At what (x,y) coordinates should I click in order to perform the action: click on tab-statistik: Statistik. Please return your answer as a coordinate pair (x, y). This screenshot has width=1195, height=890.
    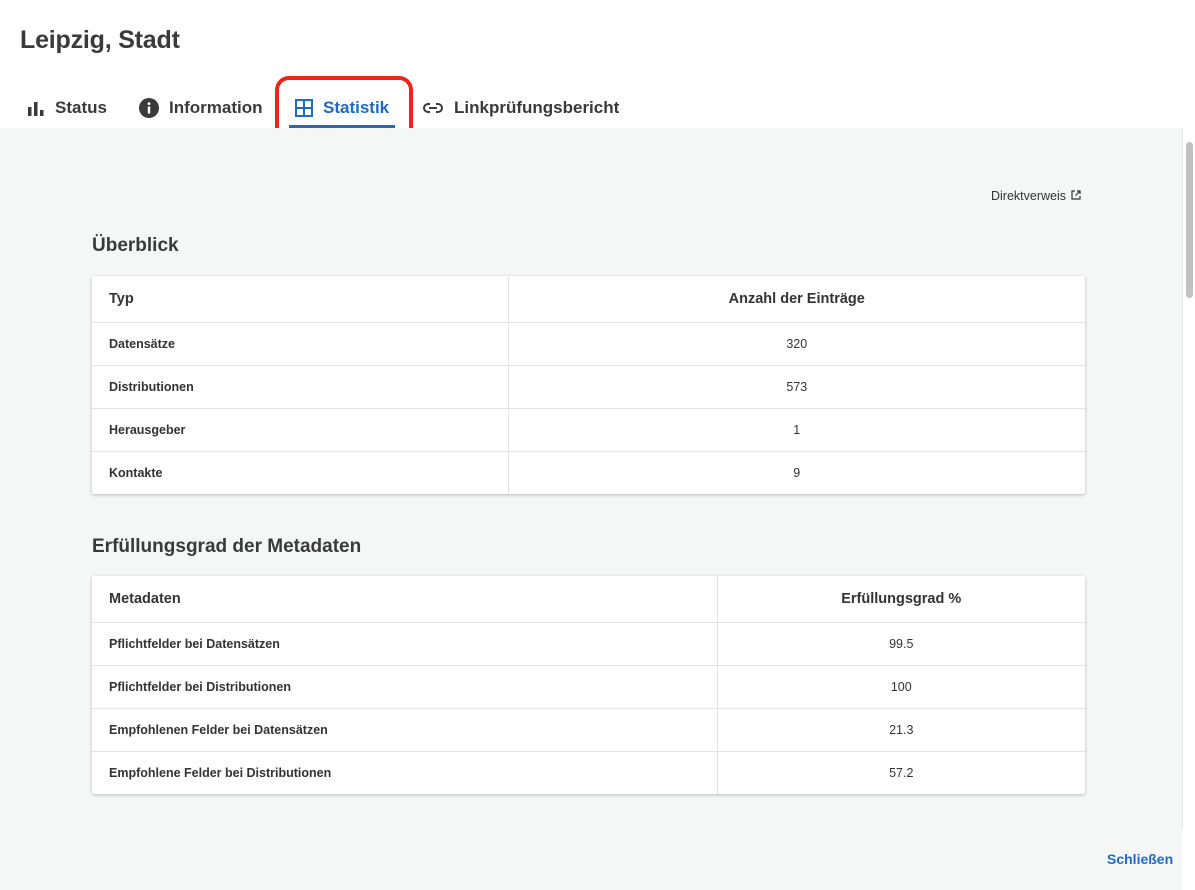
    Looking at the image, I should click on (342, 108).